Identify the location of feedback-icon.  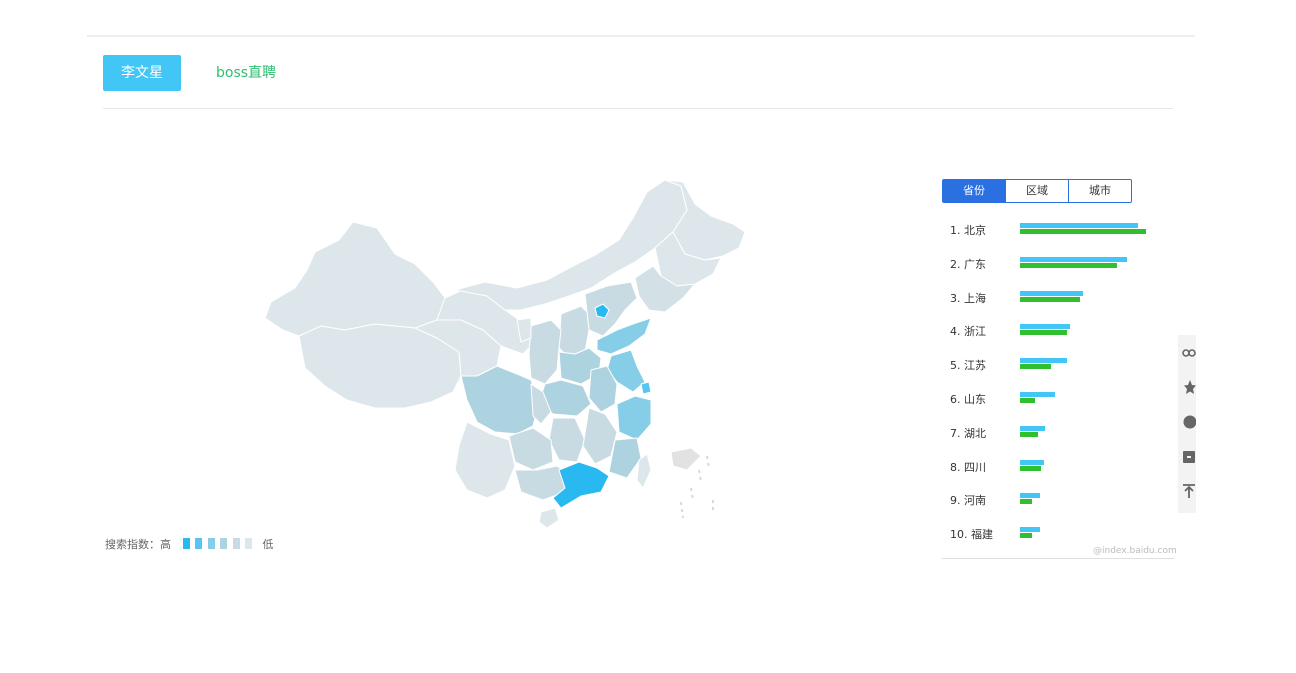
(1188, 457).